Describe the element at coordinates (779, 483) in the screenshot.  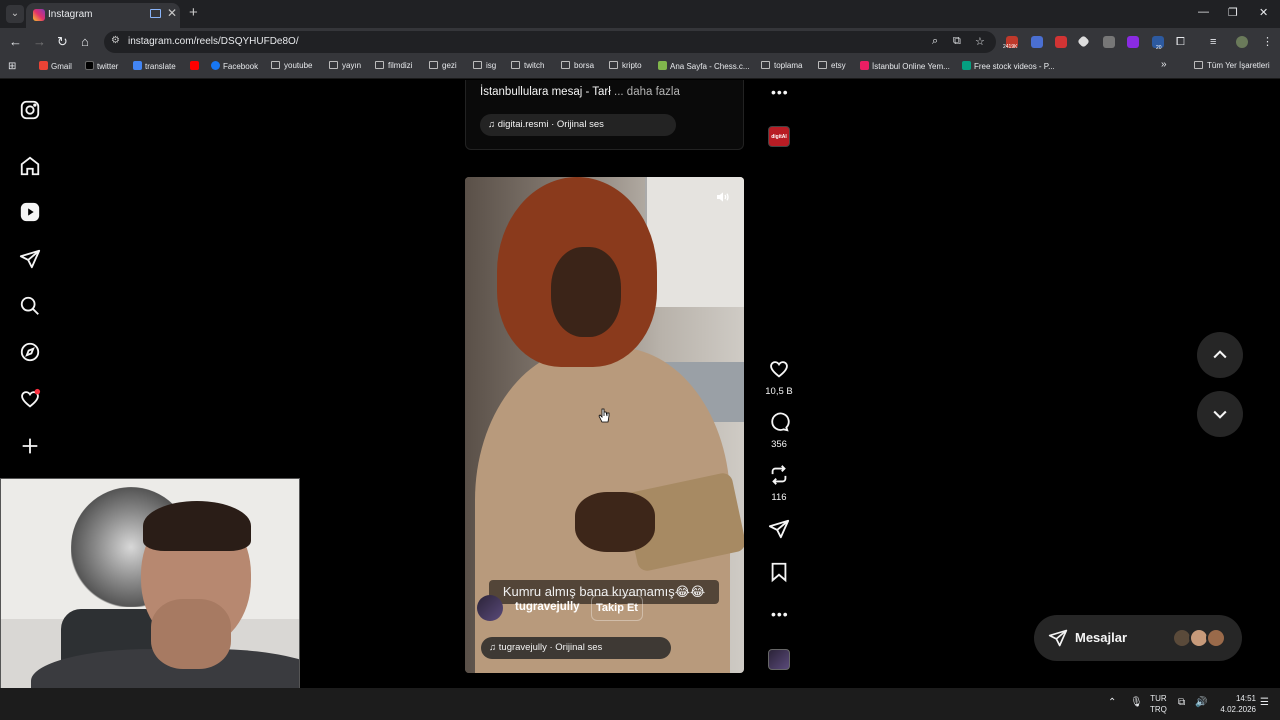
I see `repost-button: 116` at that location.